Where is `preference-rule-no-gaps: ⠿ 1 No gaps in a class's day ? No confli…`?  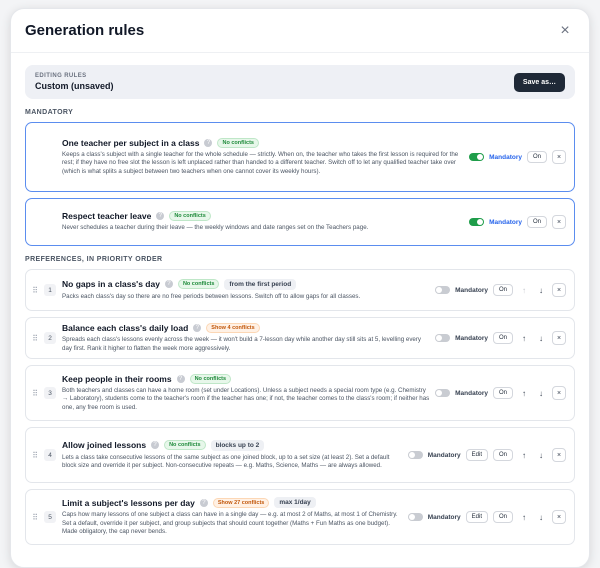 preference-rule-no-gaps: ⠿ 1 No gaps in a class's day ? No confli… is located at coordinates (300, 290).